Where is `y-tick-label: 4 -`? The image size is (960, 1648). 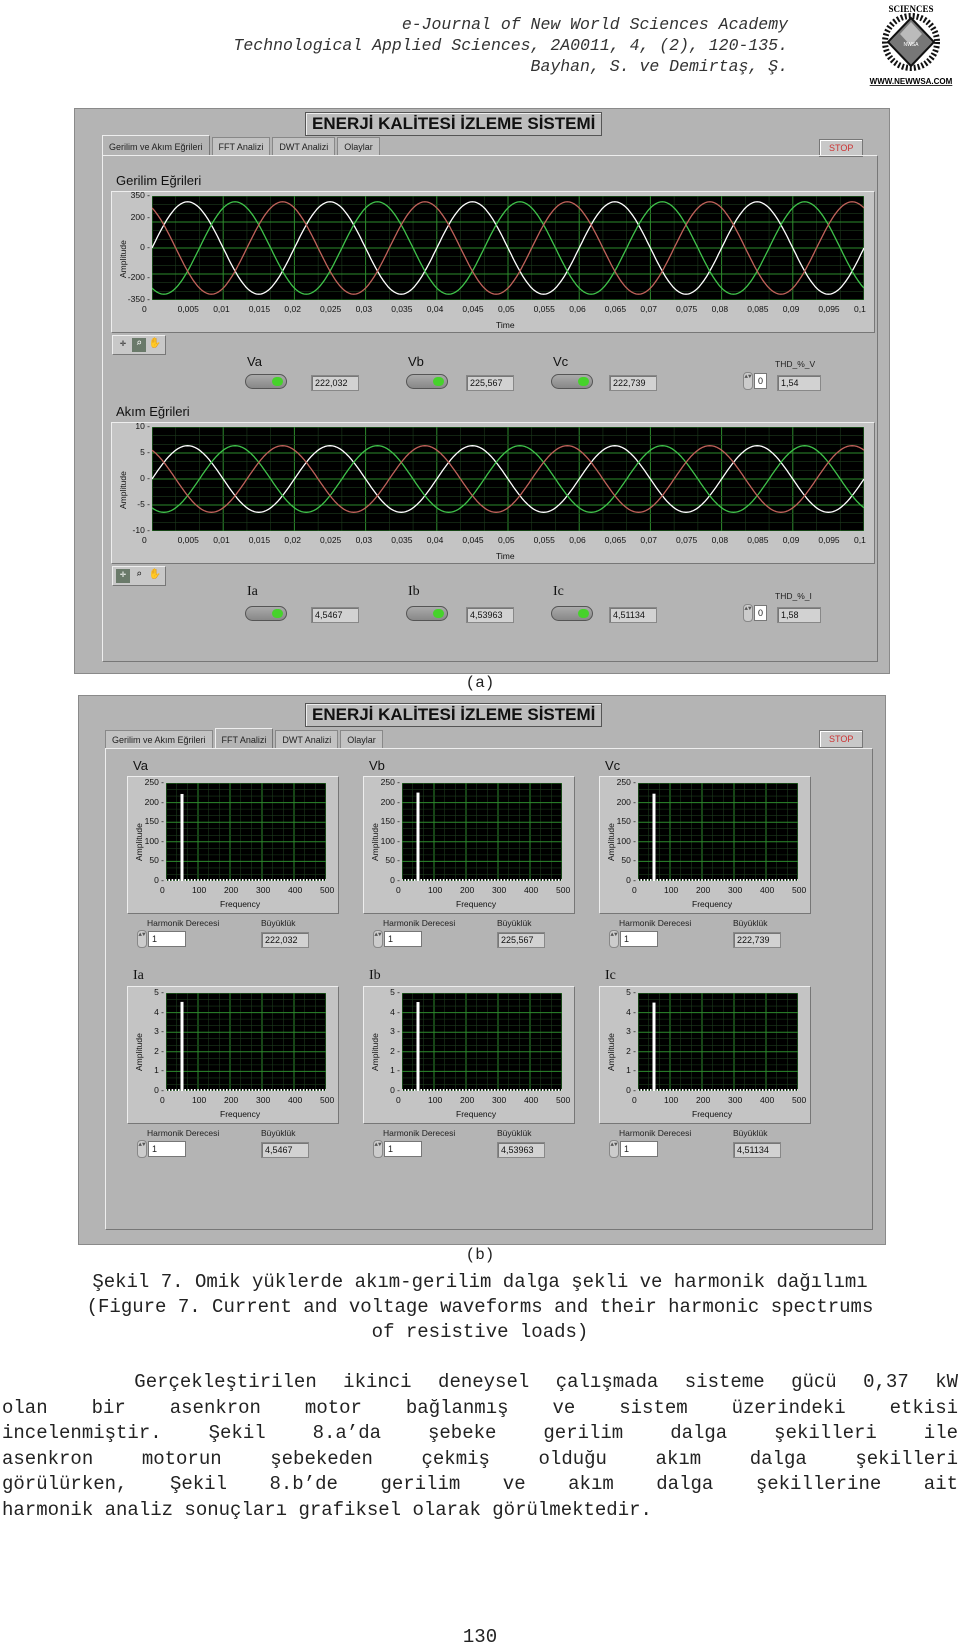 y-tick-label: 4 - is located at coordinates (159, 1011).